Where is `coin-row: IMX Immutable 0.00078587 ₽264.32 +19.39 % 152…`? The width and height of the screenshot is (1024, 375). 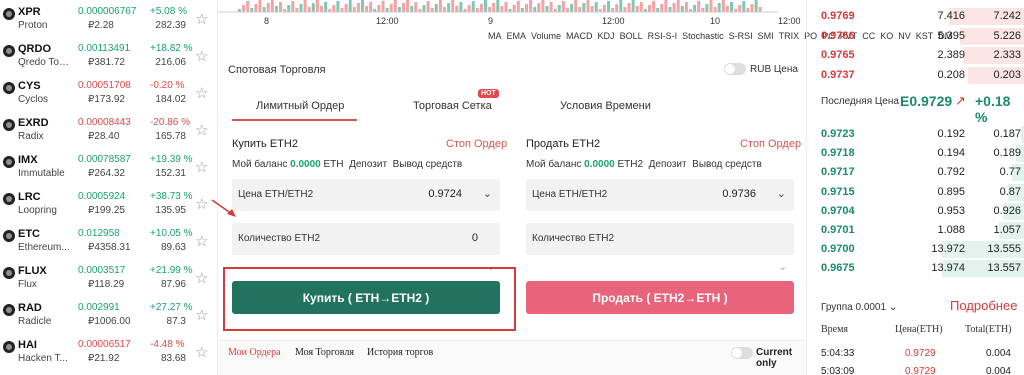 coin-row: IMX Immutable 0.00078587 ₽264.32 +19.39 % 152… is located at coordinates (108, 168).